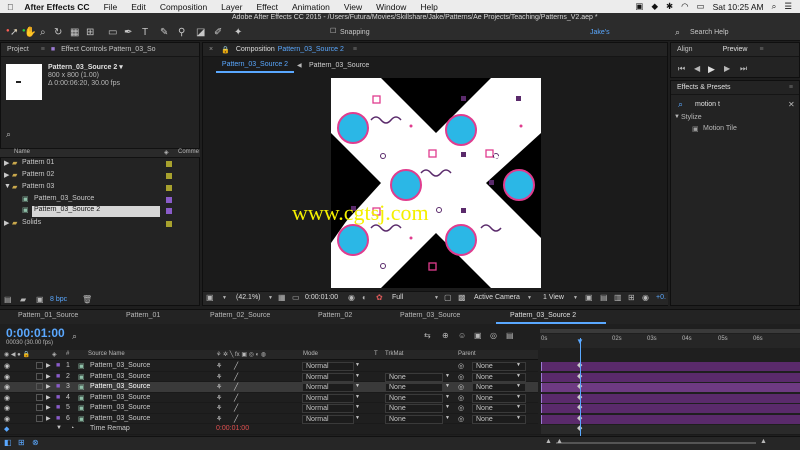 The image size is (800, 450). Describe the element at coordinates (100, 224) in the screenshot. I see `project-item-solids: ▶ ▰ Solids` at that location.